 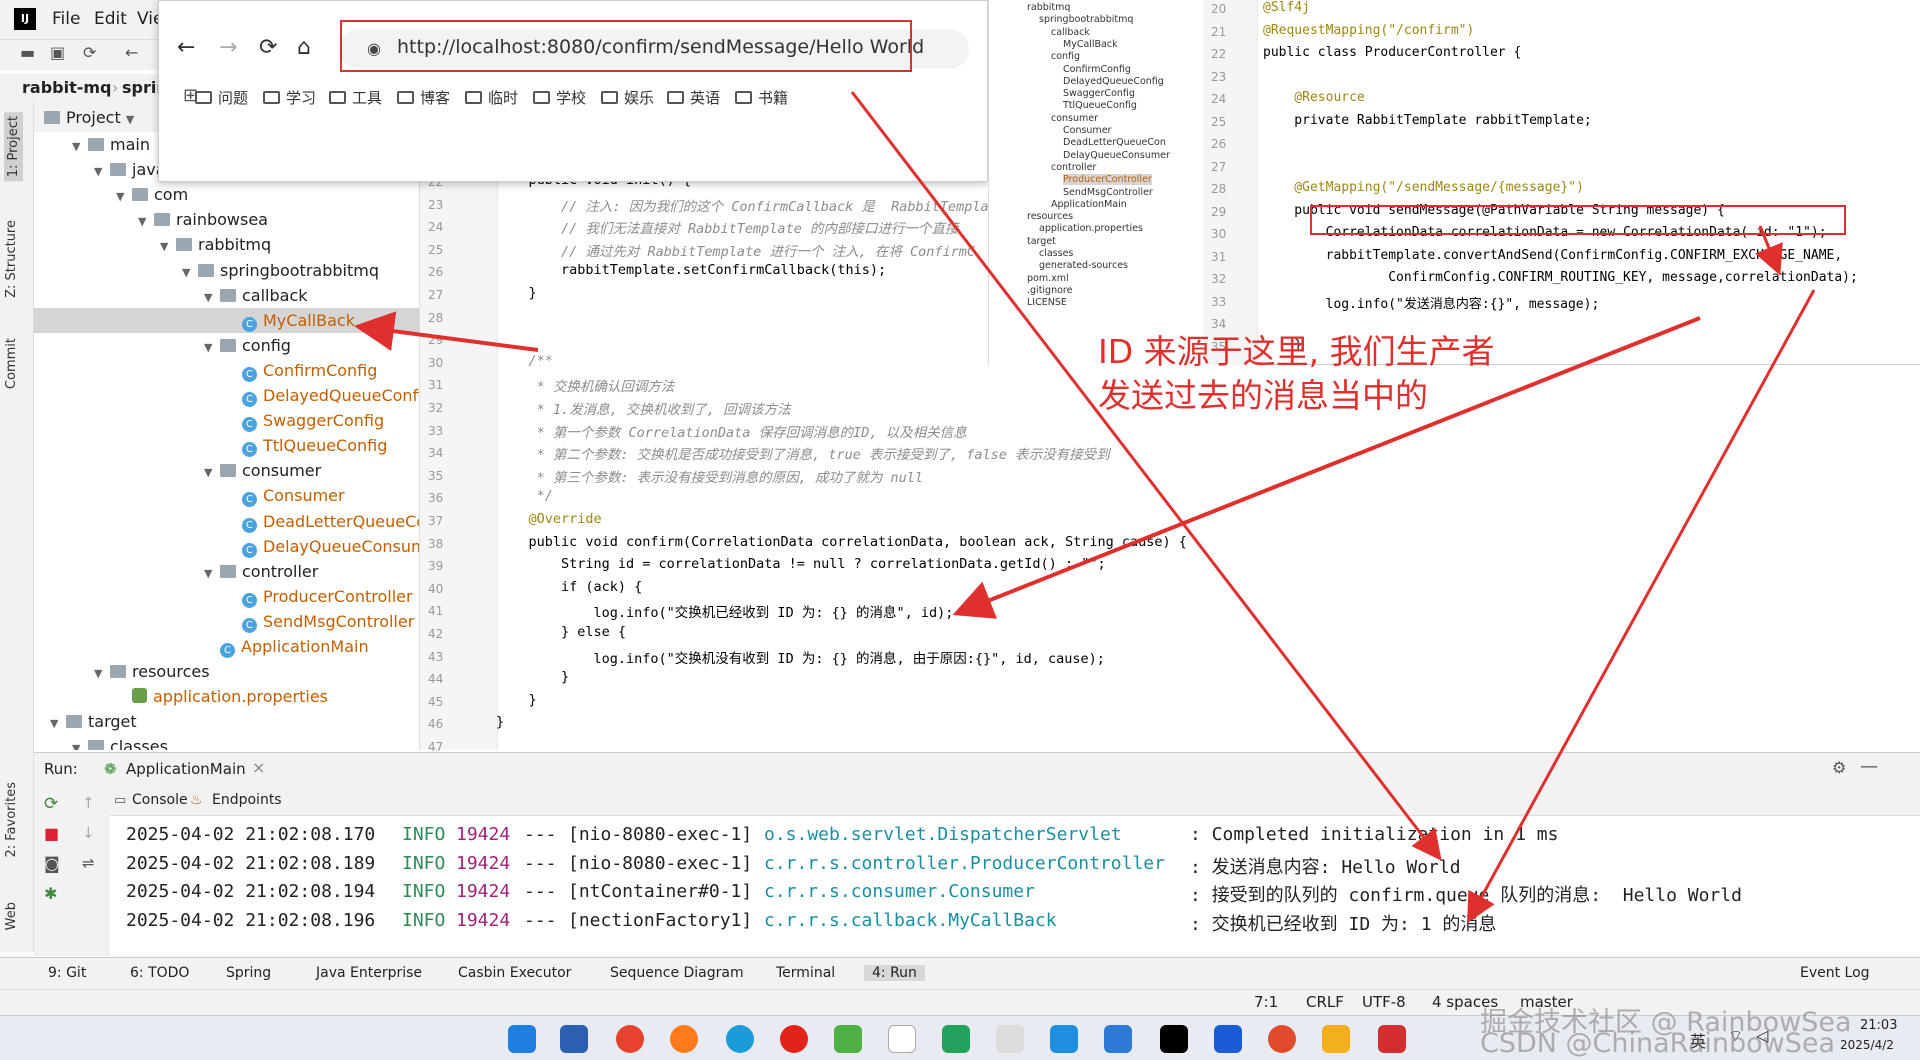 I want to click on tab-structure: Z: Structure, so click(x=11, y=259).